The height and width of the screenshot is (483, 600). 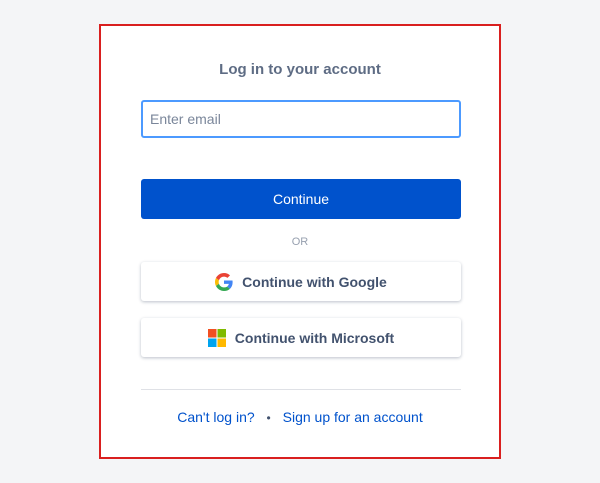 I want to click on footer-divider, so click(x=301, y=389).